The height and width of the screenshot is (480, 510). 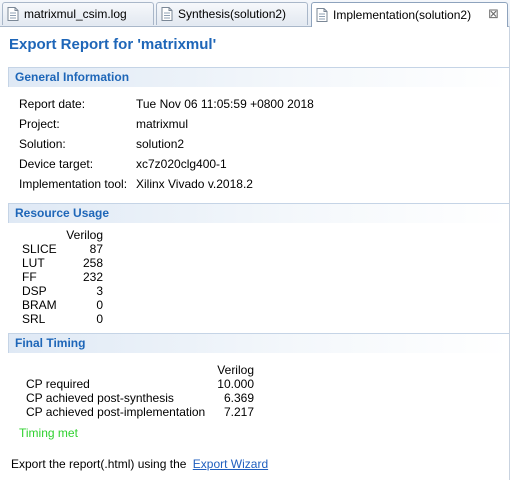 I want to click on resource-value-ff: 232, so click(x=92, y=277).